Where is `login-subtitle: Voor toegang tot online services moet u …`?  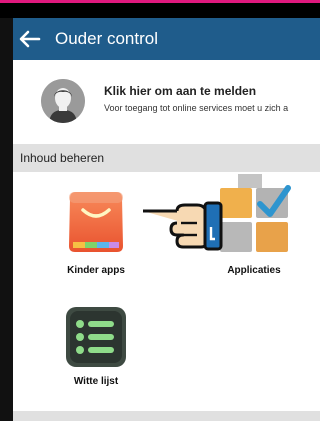 login-subtitle: Voor toegang tot online services moet u … is located at coordinates (196, 108).